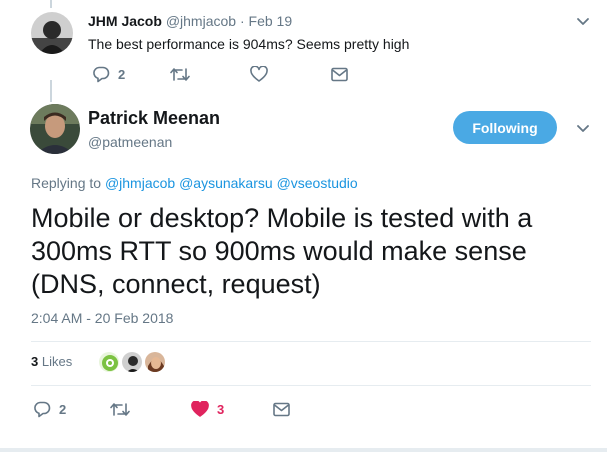 This screenshot has height=452, width=607. What do you see at coordinates (221, 409) in the screenshot?
I see `like-count: 3` at bounding box center [221, 409].